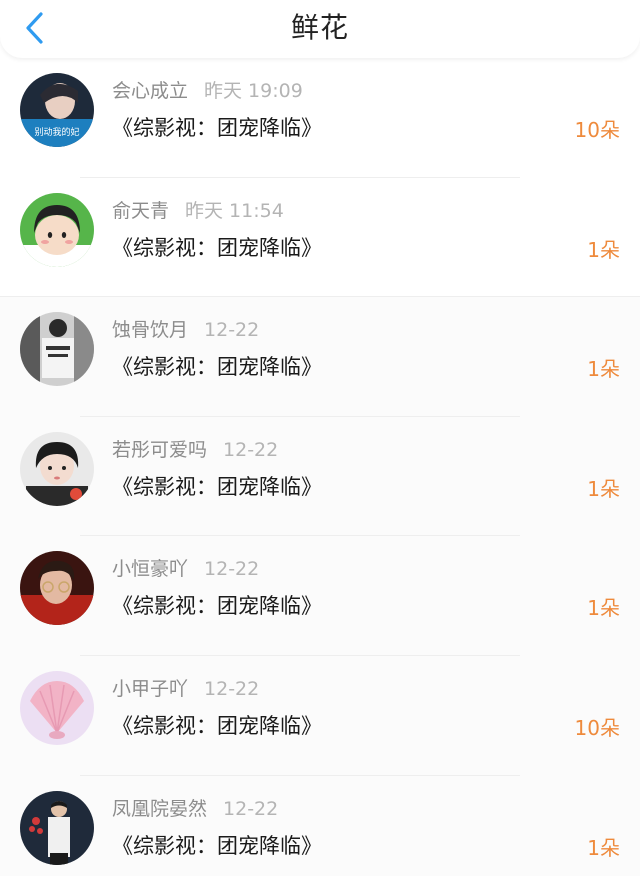 The width and height of the screenshot is (640, 876). I want to click on avatar: 别动我的妃, so click(57, 110).